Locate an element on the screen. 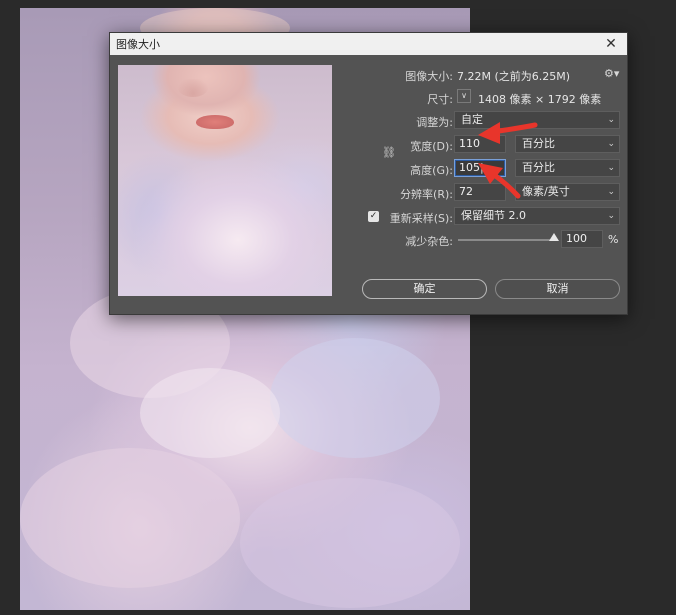  reduce-noise-slider is located at coordinates (508, 240).